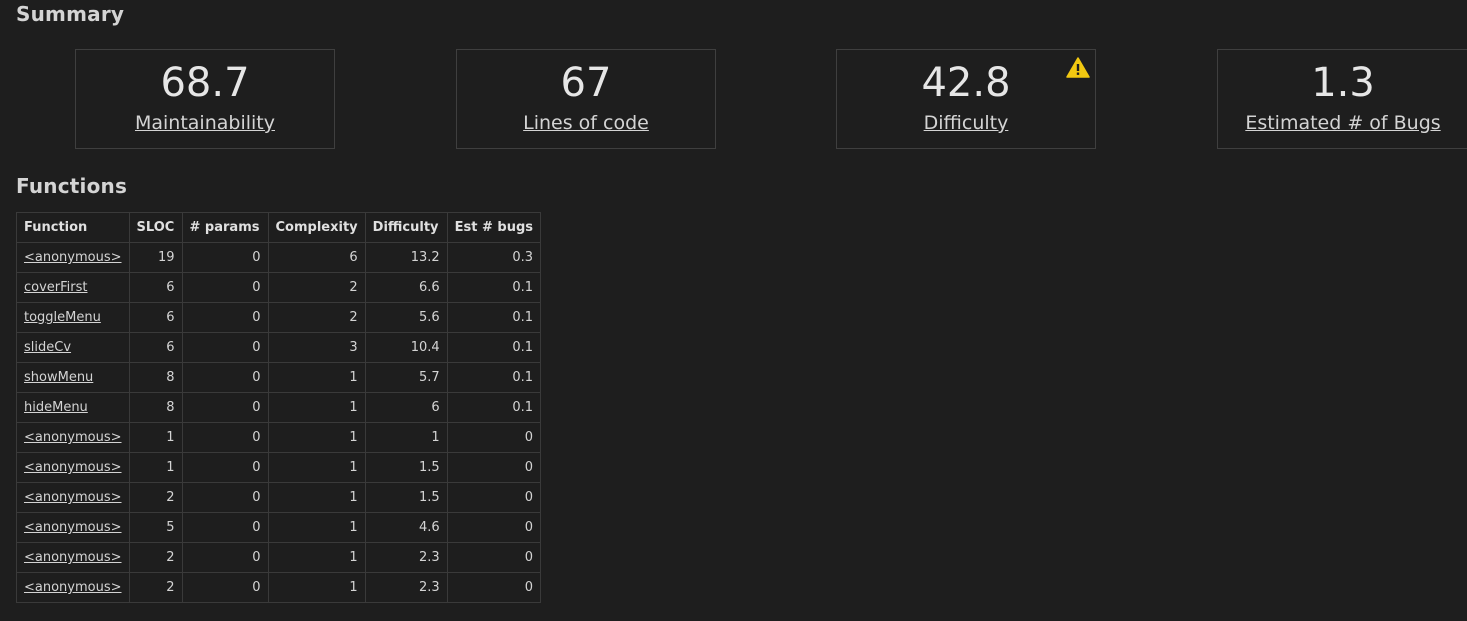  I want to click on table-row: showMenu 8 0 1 5.7 0.1, so click(279, 377).